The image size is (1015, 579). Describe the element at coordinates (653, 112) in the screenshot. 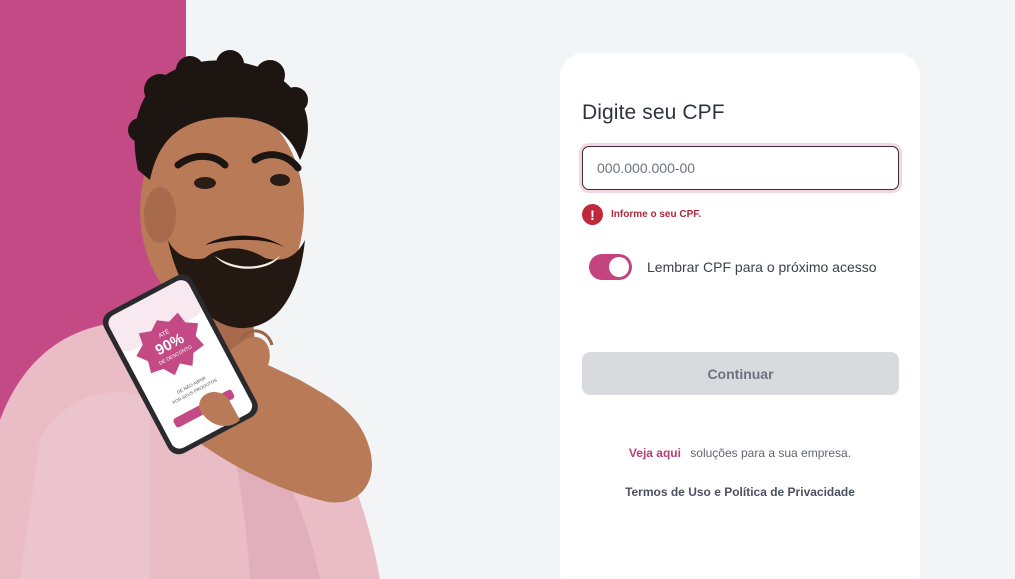

I see `page-title: Digite seu CPF` at that location.